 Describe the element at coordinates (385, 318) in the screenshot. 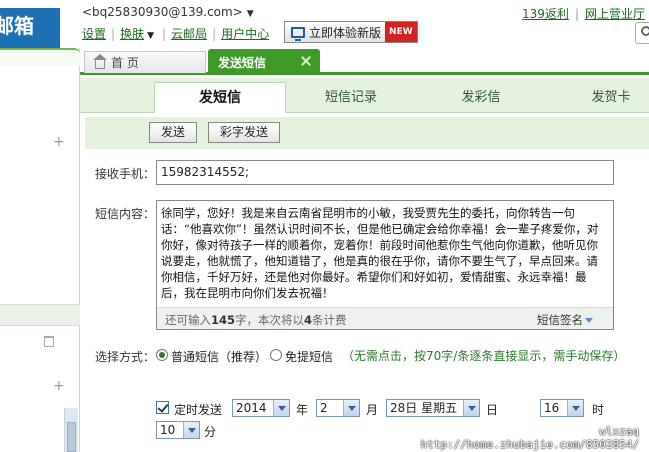

I see `message-footer: 还可输入145字，本次将以4条计费 短信签名` at that location.